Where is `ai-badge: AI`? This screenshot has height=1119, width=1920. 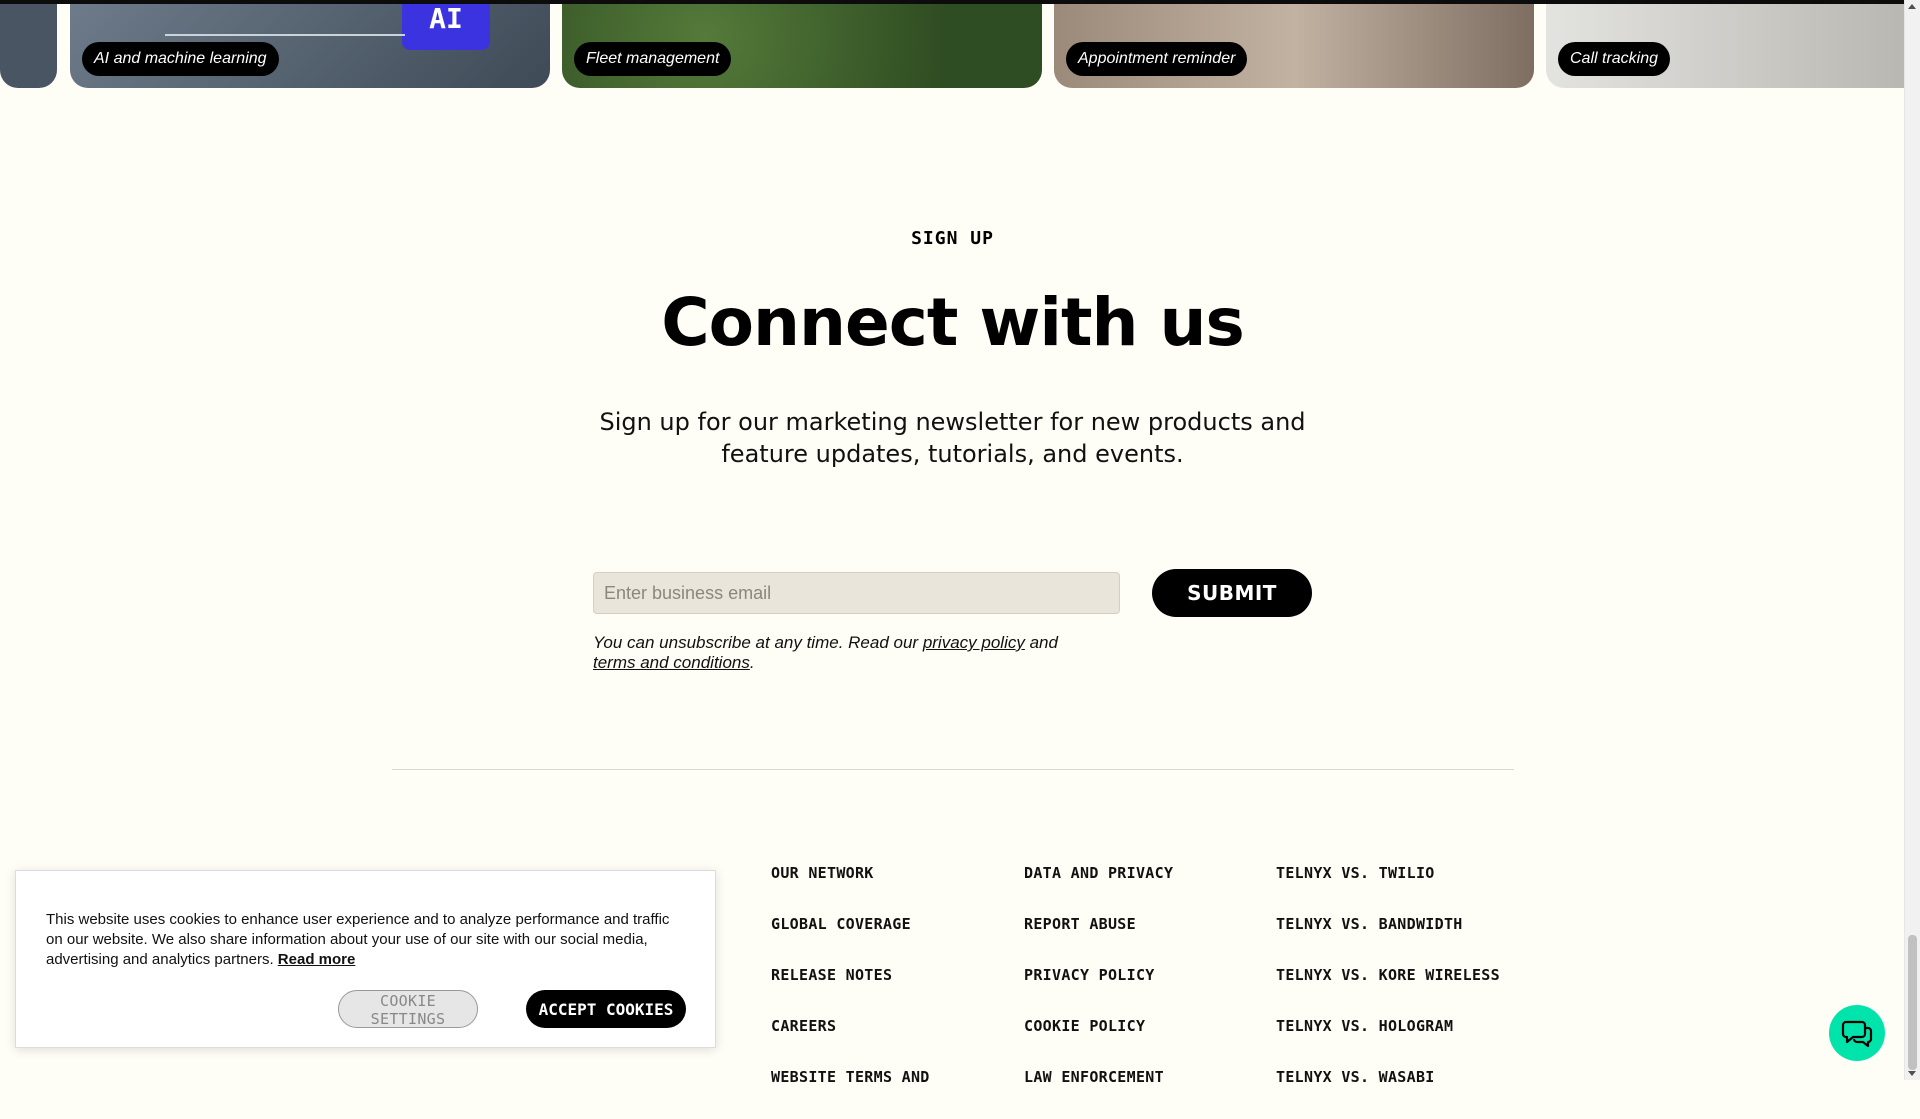 ai-badge: AI is located at coordinates (446, 27).